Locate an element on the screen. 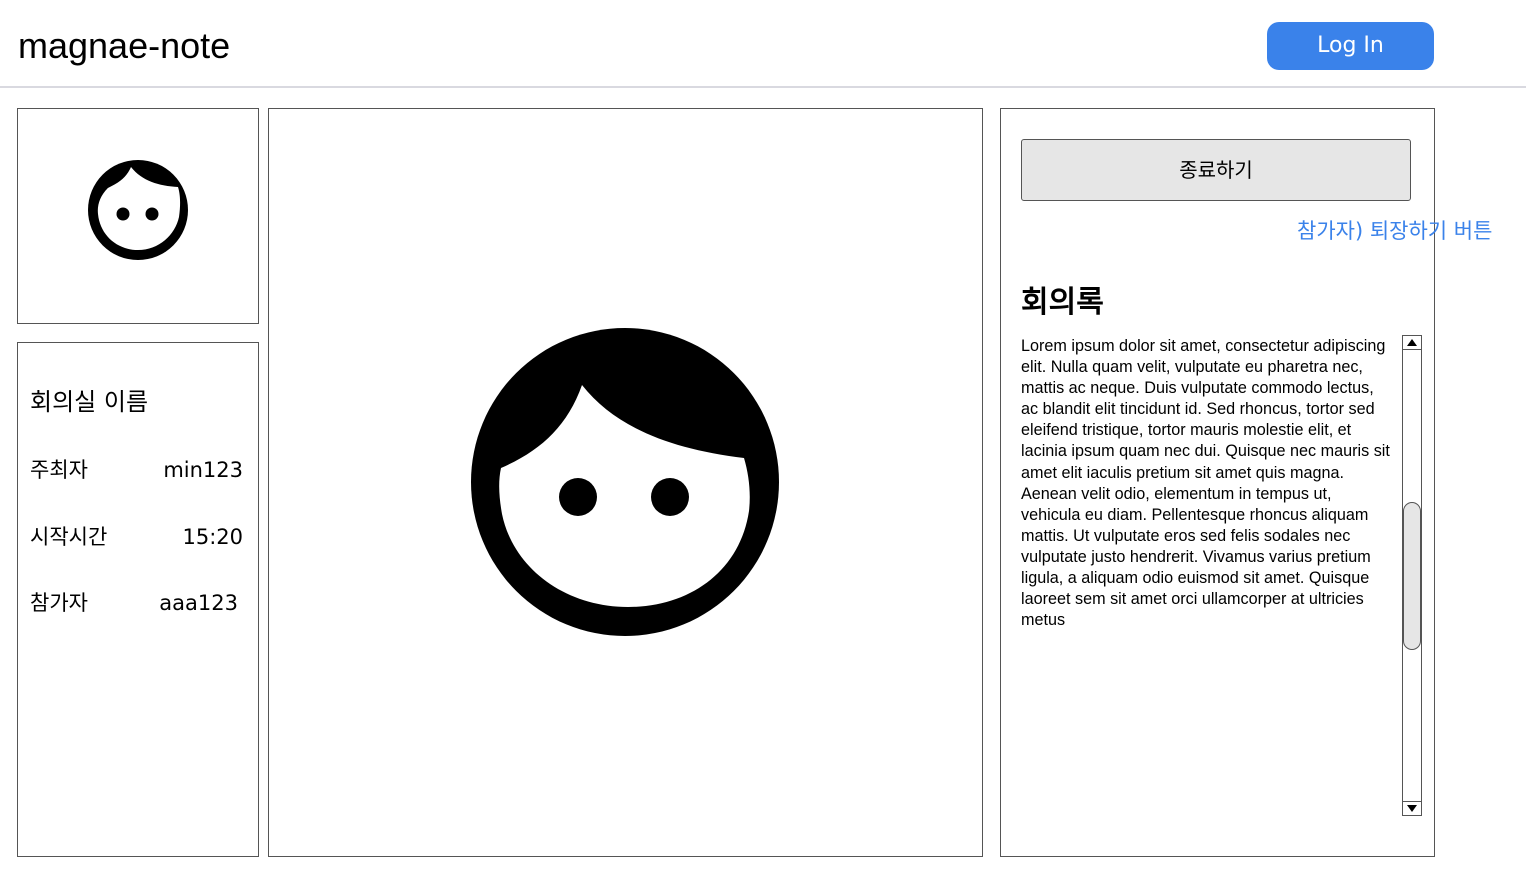 The width and height of the screenshot is (1526, 872). login-button: Log In is located at coordinates (1350, 46).